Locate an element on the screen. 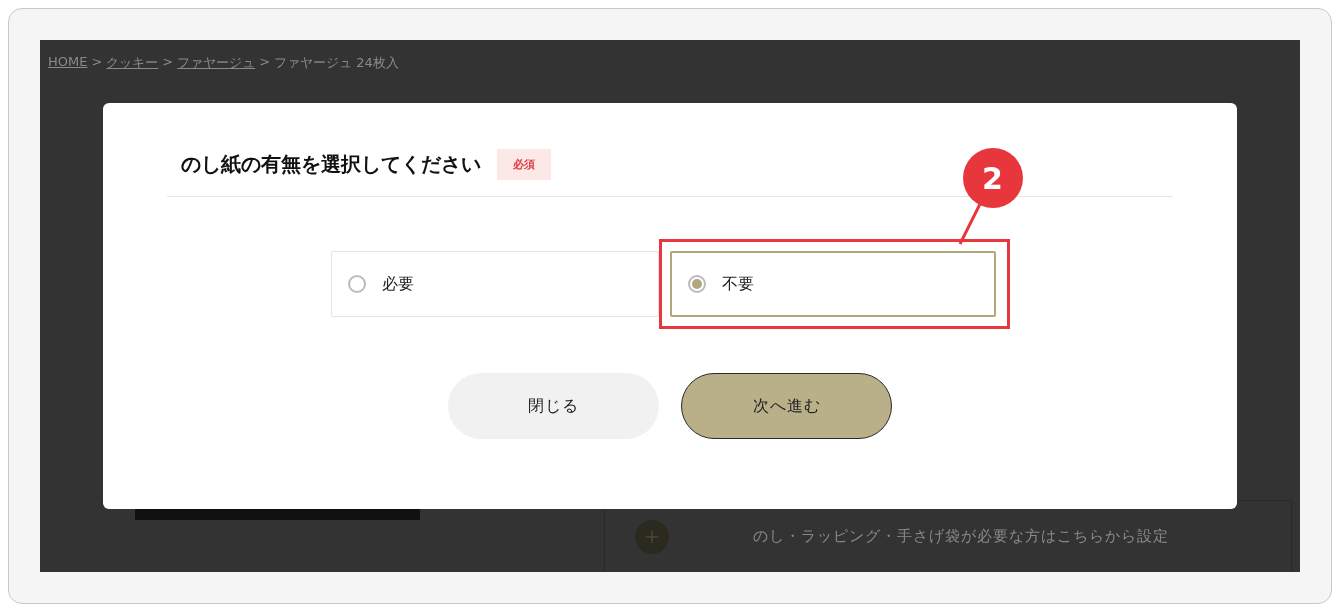  radio-option: 不要 is located at coordinates (832, 284).